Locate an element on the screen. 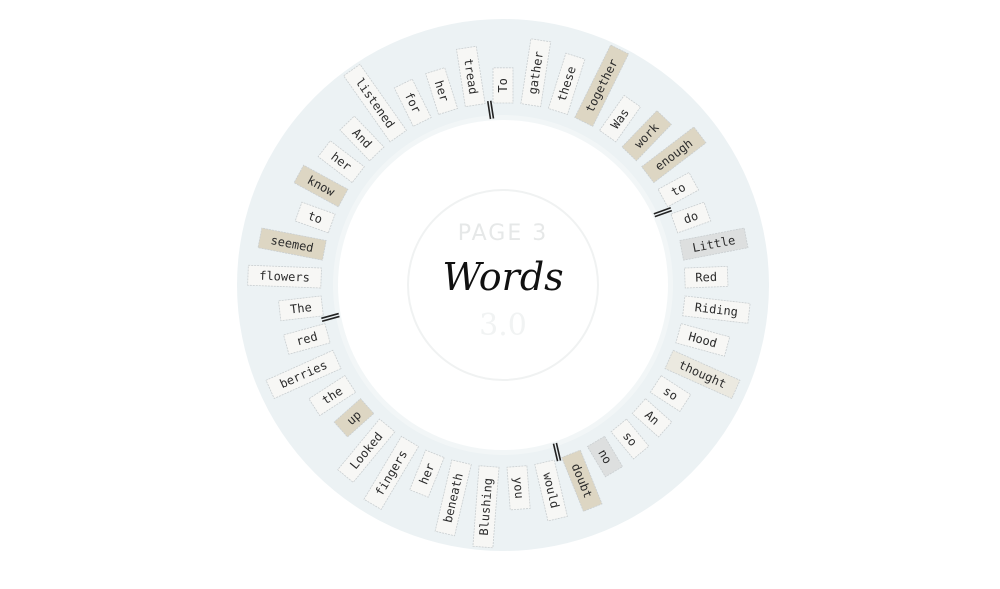 This screenshot has height=589, width=1000. word-tile: To is located at coordinates (503, 85).